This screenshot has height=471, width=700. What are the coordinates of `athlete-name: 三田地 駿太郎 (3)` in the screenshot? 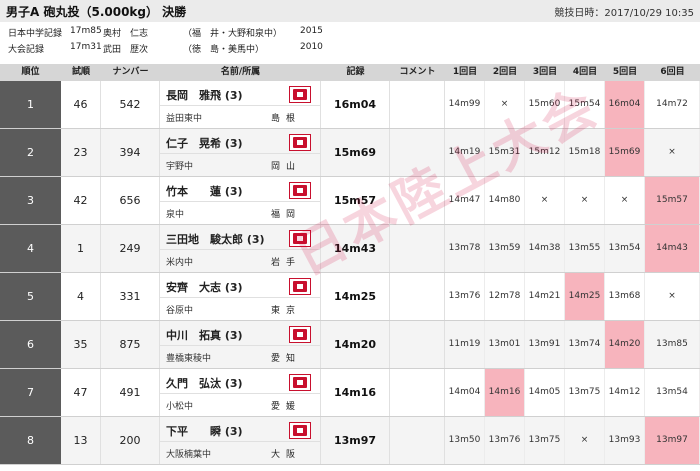 It's located at (215, 239).